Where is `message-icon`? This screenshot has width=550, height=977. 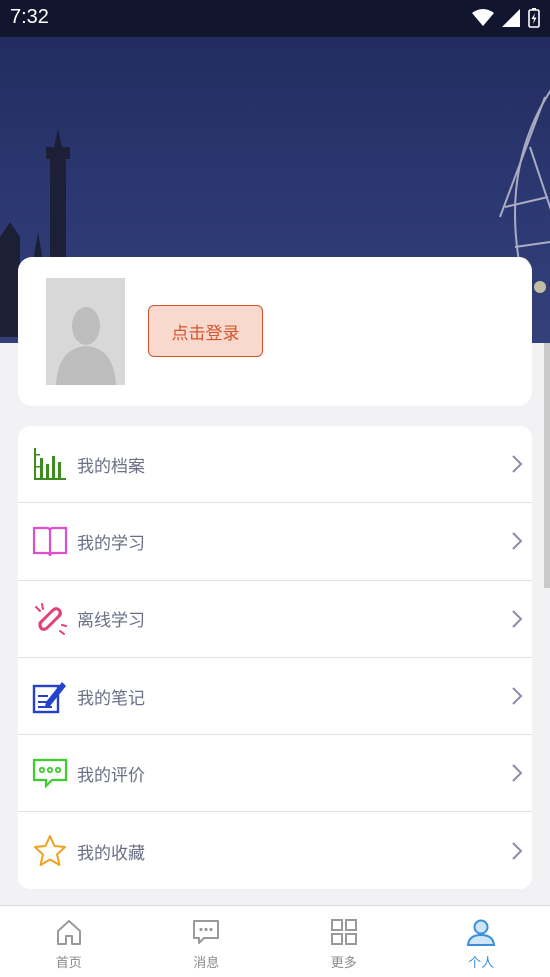 message-icon is located at coordinates (206, 932).